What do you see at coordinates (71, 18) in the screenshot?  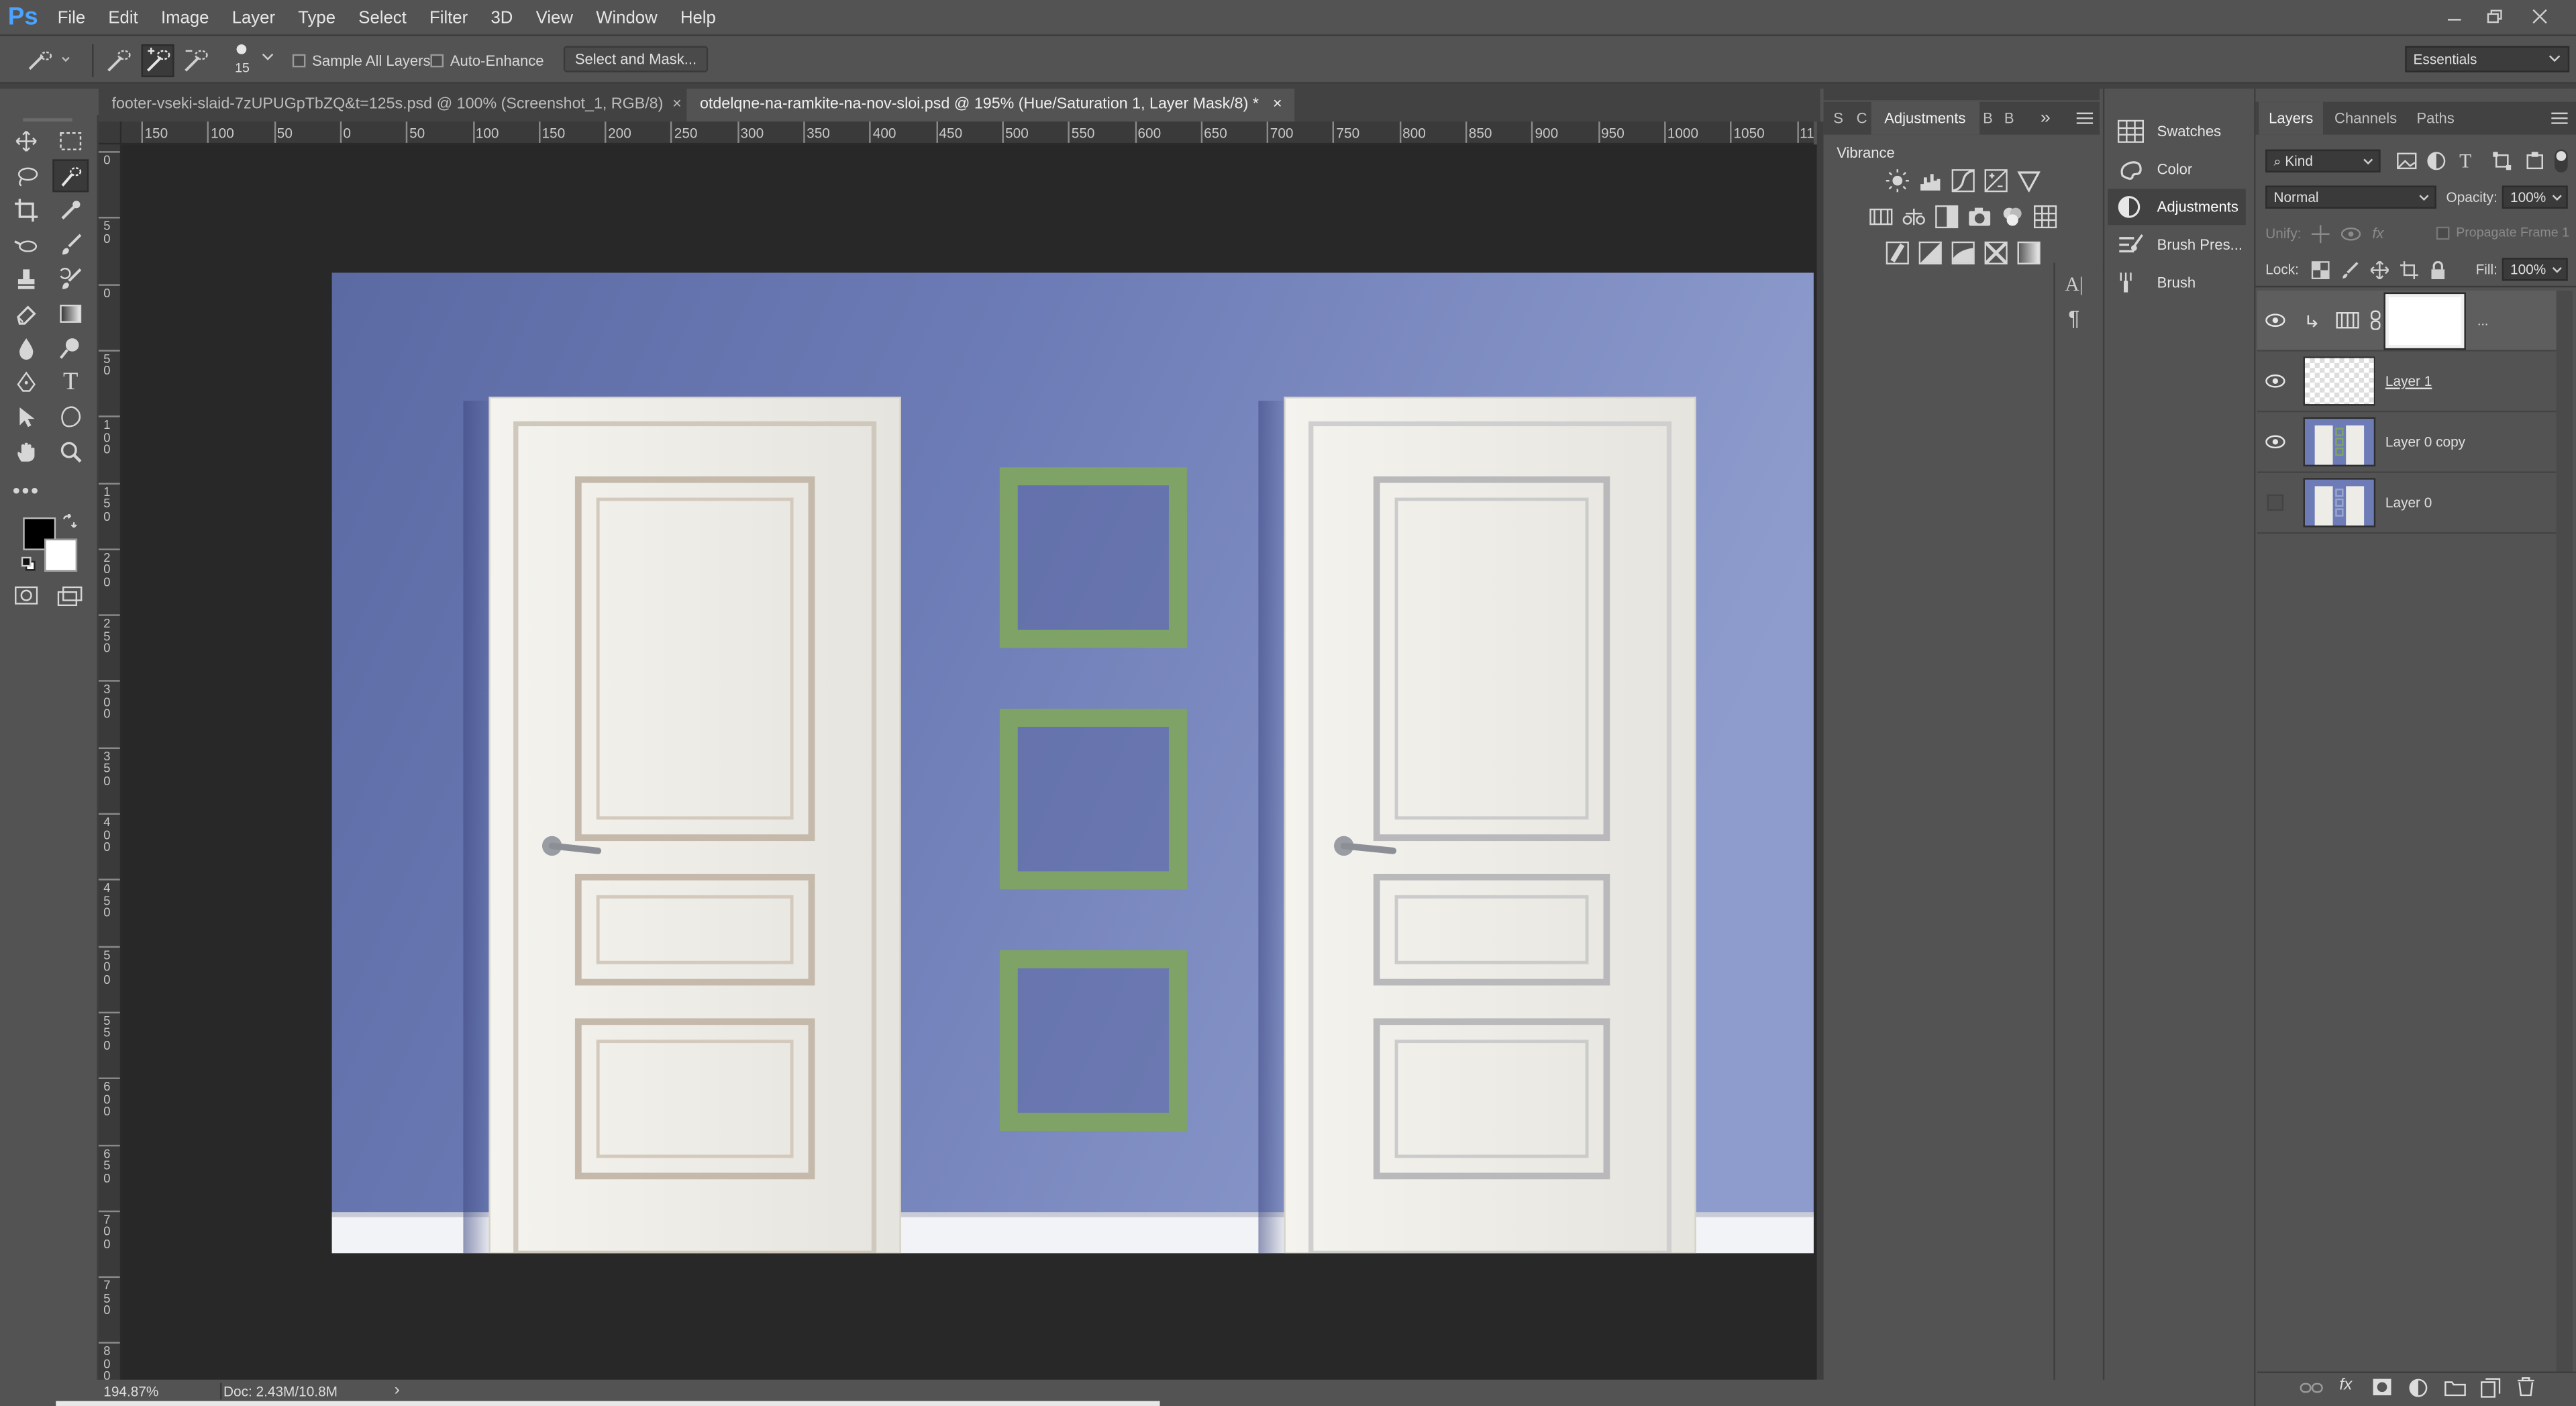 I see `menu-file: File` at bounding box center [71, 18].